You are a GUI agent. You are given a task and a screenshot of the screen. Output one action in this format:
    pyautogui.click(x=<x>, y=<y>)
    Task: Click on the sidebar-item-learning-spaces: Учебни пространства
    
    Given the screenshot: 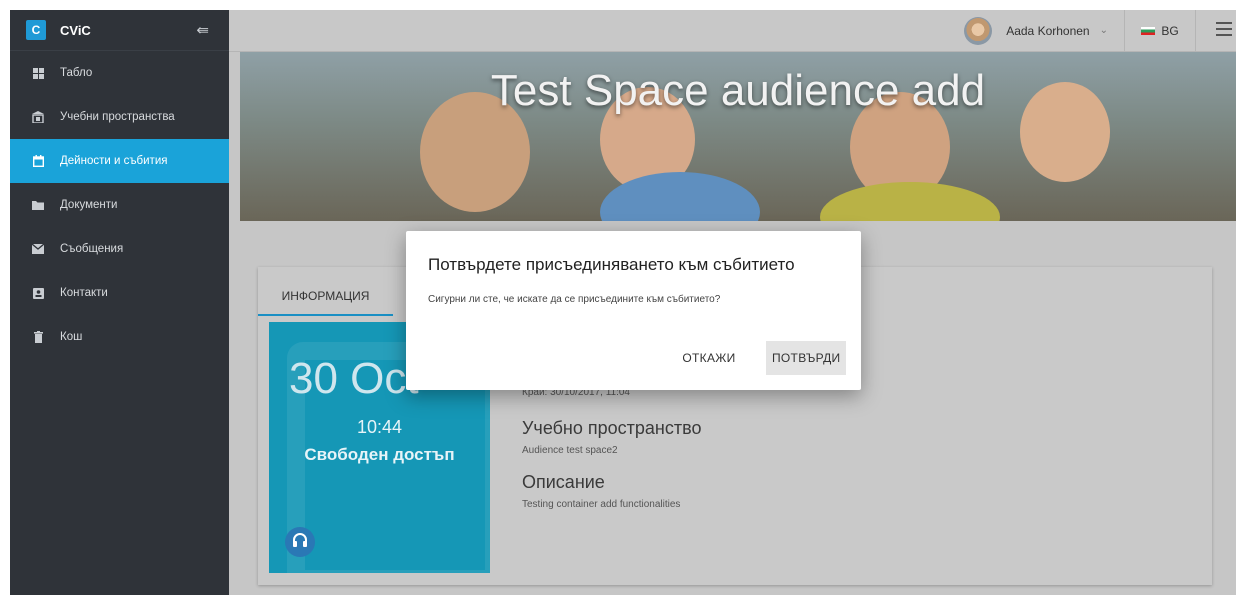 What is the action you would take?
    pyautogui.click(x=119, y=117)
    